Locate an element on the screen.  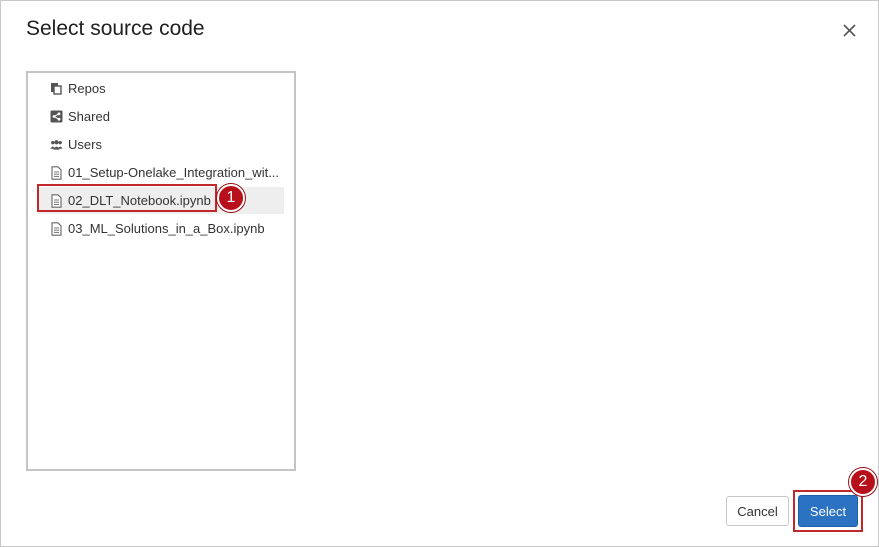
tree-item-users: Users is located at coordinates (161, 144).